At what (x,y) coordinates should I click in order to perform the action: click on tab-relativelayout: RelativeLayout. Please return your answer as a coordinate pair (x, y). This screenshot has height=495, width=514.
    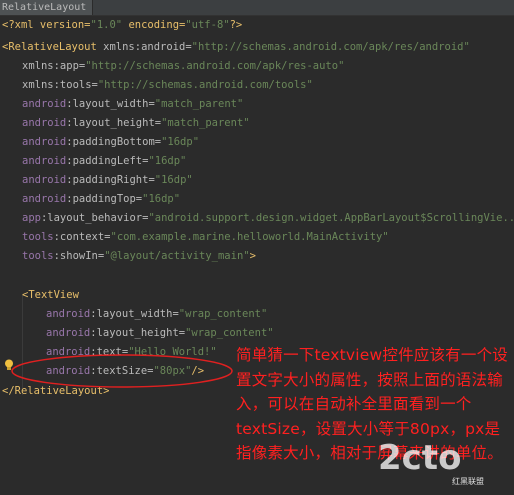
    Looking at the image, I should click on (47, 7).